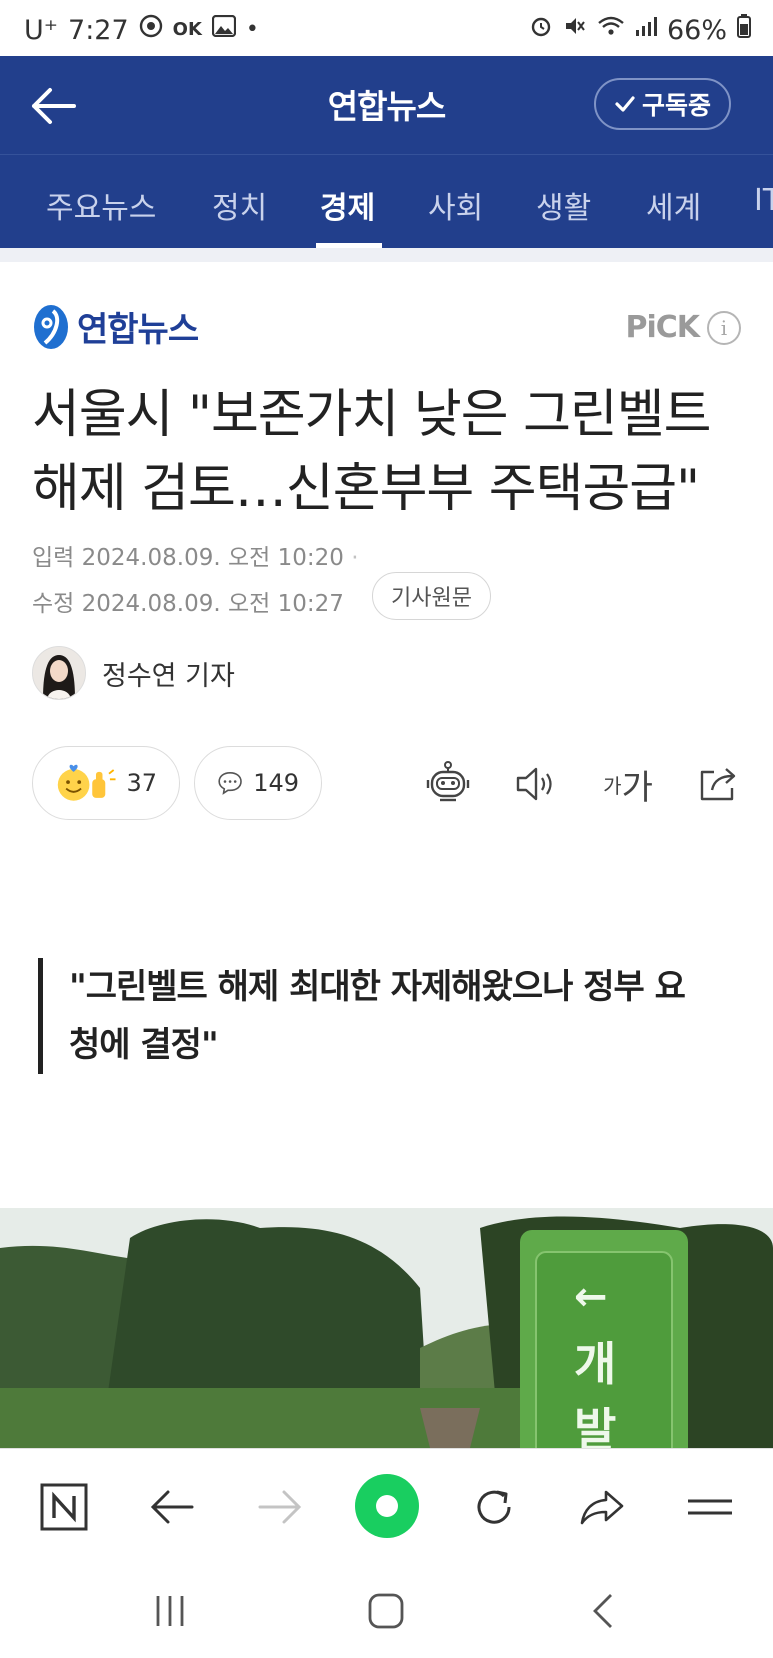 Image resolution: width=773 pixels, height=1658 pixels. Describe the element at coordinates (212, 604) in the screenshot. I see `modified-datetime: 2024.08.09. 오전 10:27` at that location.